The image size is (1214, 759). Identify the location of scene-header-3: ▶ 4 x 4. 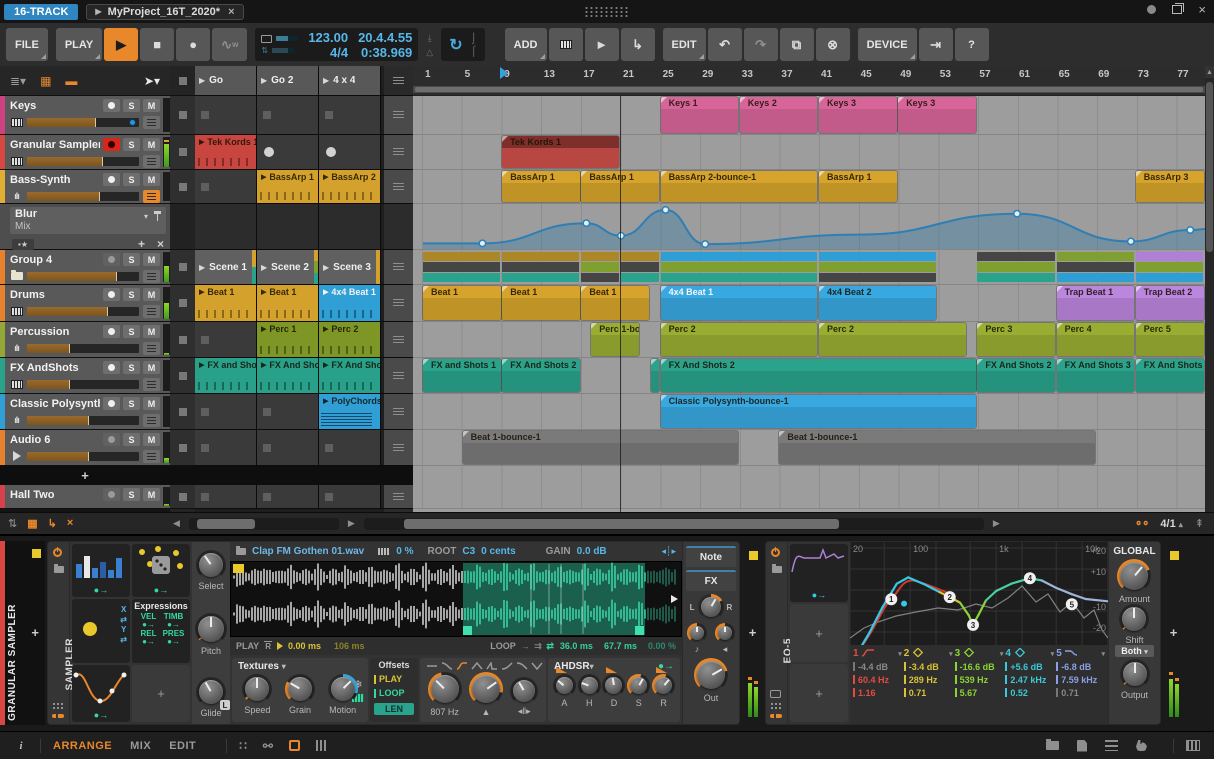
(350, 80).